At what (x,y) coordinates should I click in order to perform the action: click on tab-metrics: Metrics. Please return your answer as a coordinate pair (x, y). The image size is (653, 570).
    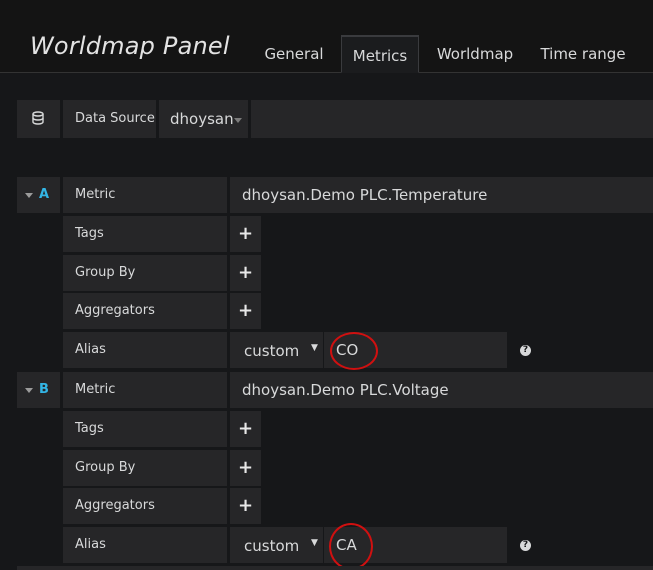
    Looking at the image, I should click on (380, 54).